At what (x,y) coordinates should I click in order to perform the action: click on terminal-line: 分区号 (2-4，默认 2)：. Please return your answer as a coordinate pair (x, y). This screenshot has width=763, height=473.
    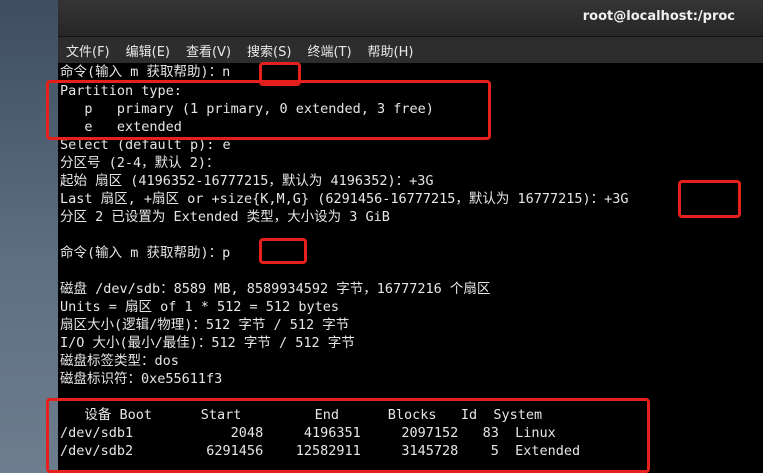
    Looking at the image, I should click on (140, 163).